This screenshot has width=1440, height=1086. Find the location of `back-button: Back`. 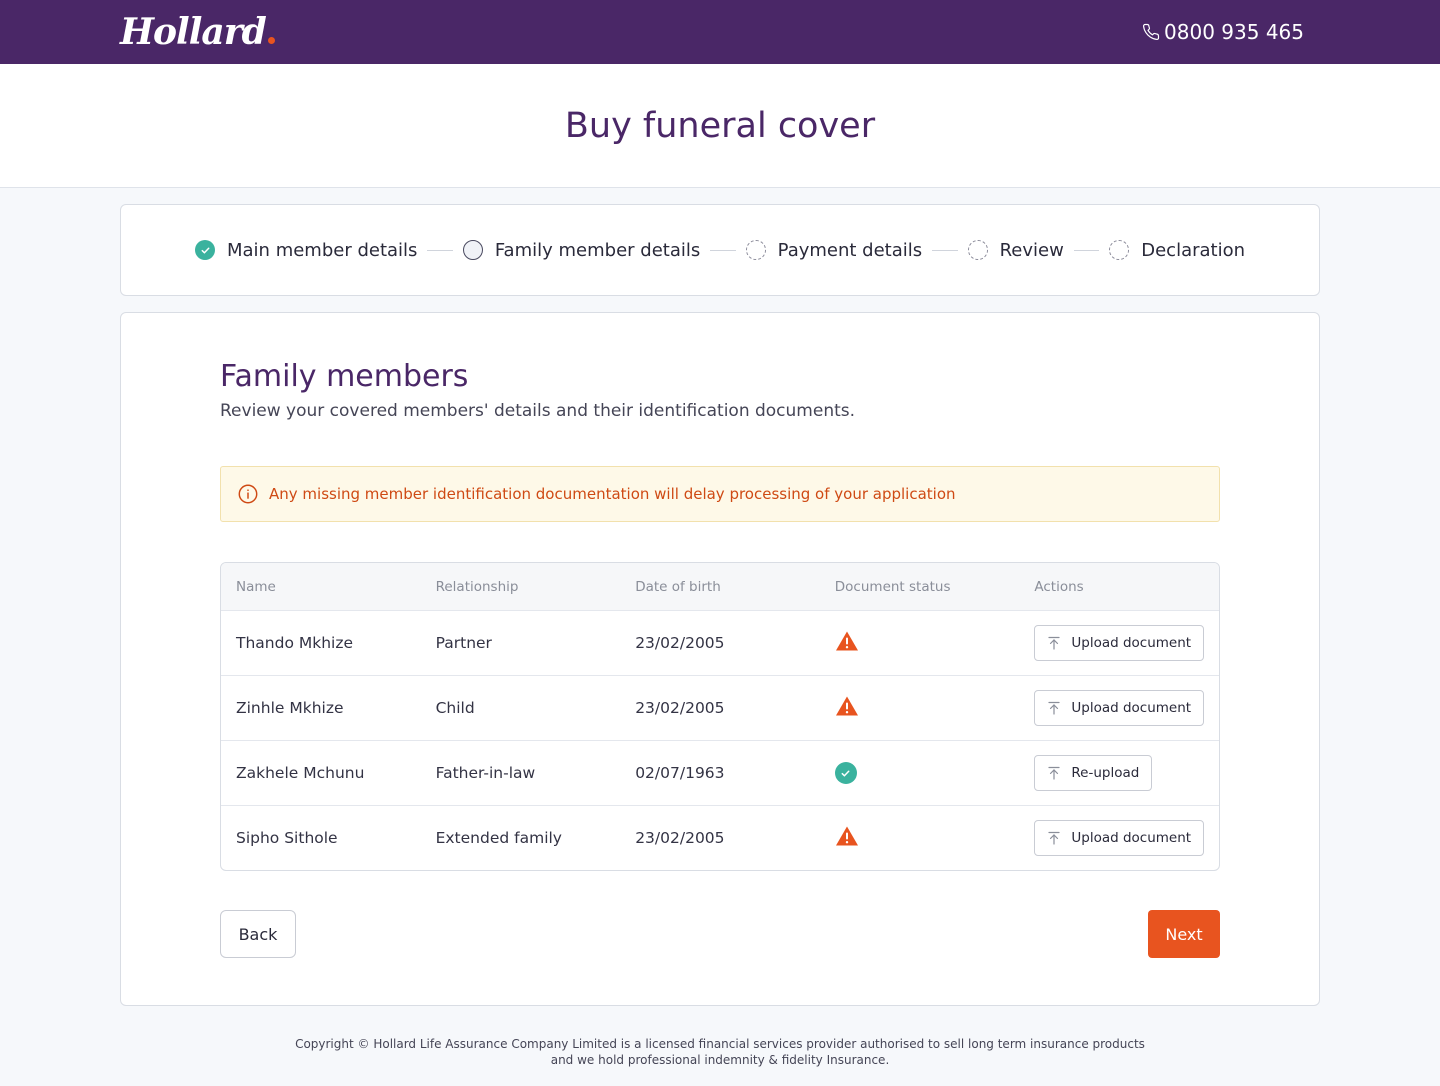

back-button: Back is located at coordinates (258, 934).